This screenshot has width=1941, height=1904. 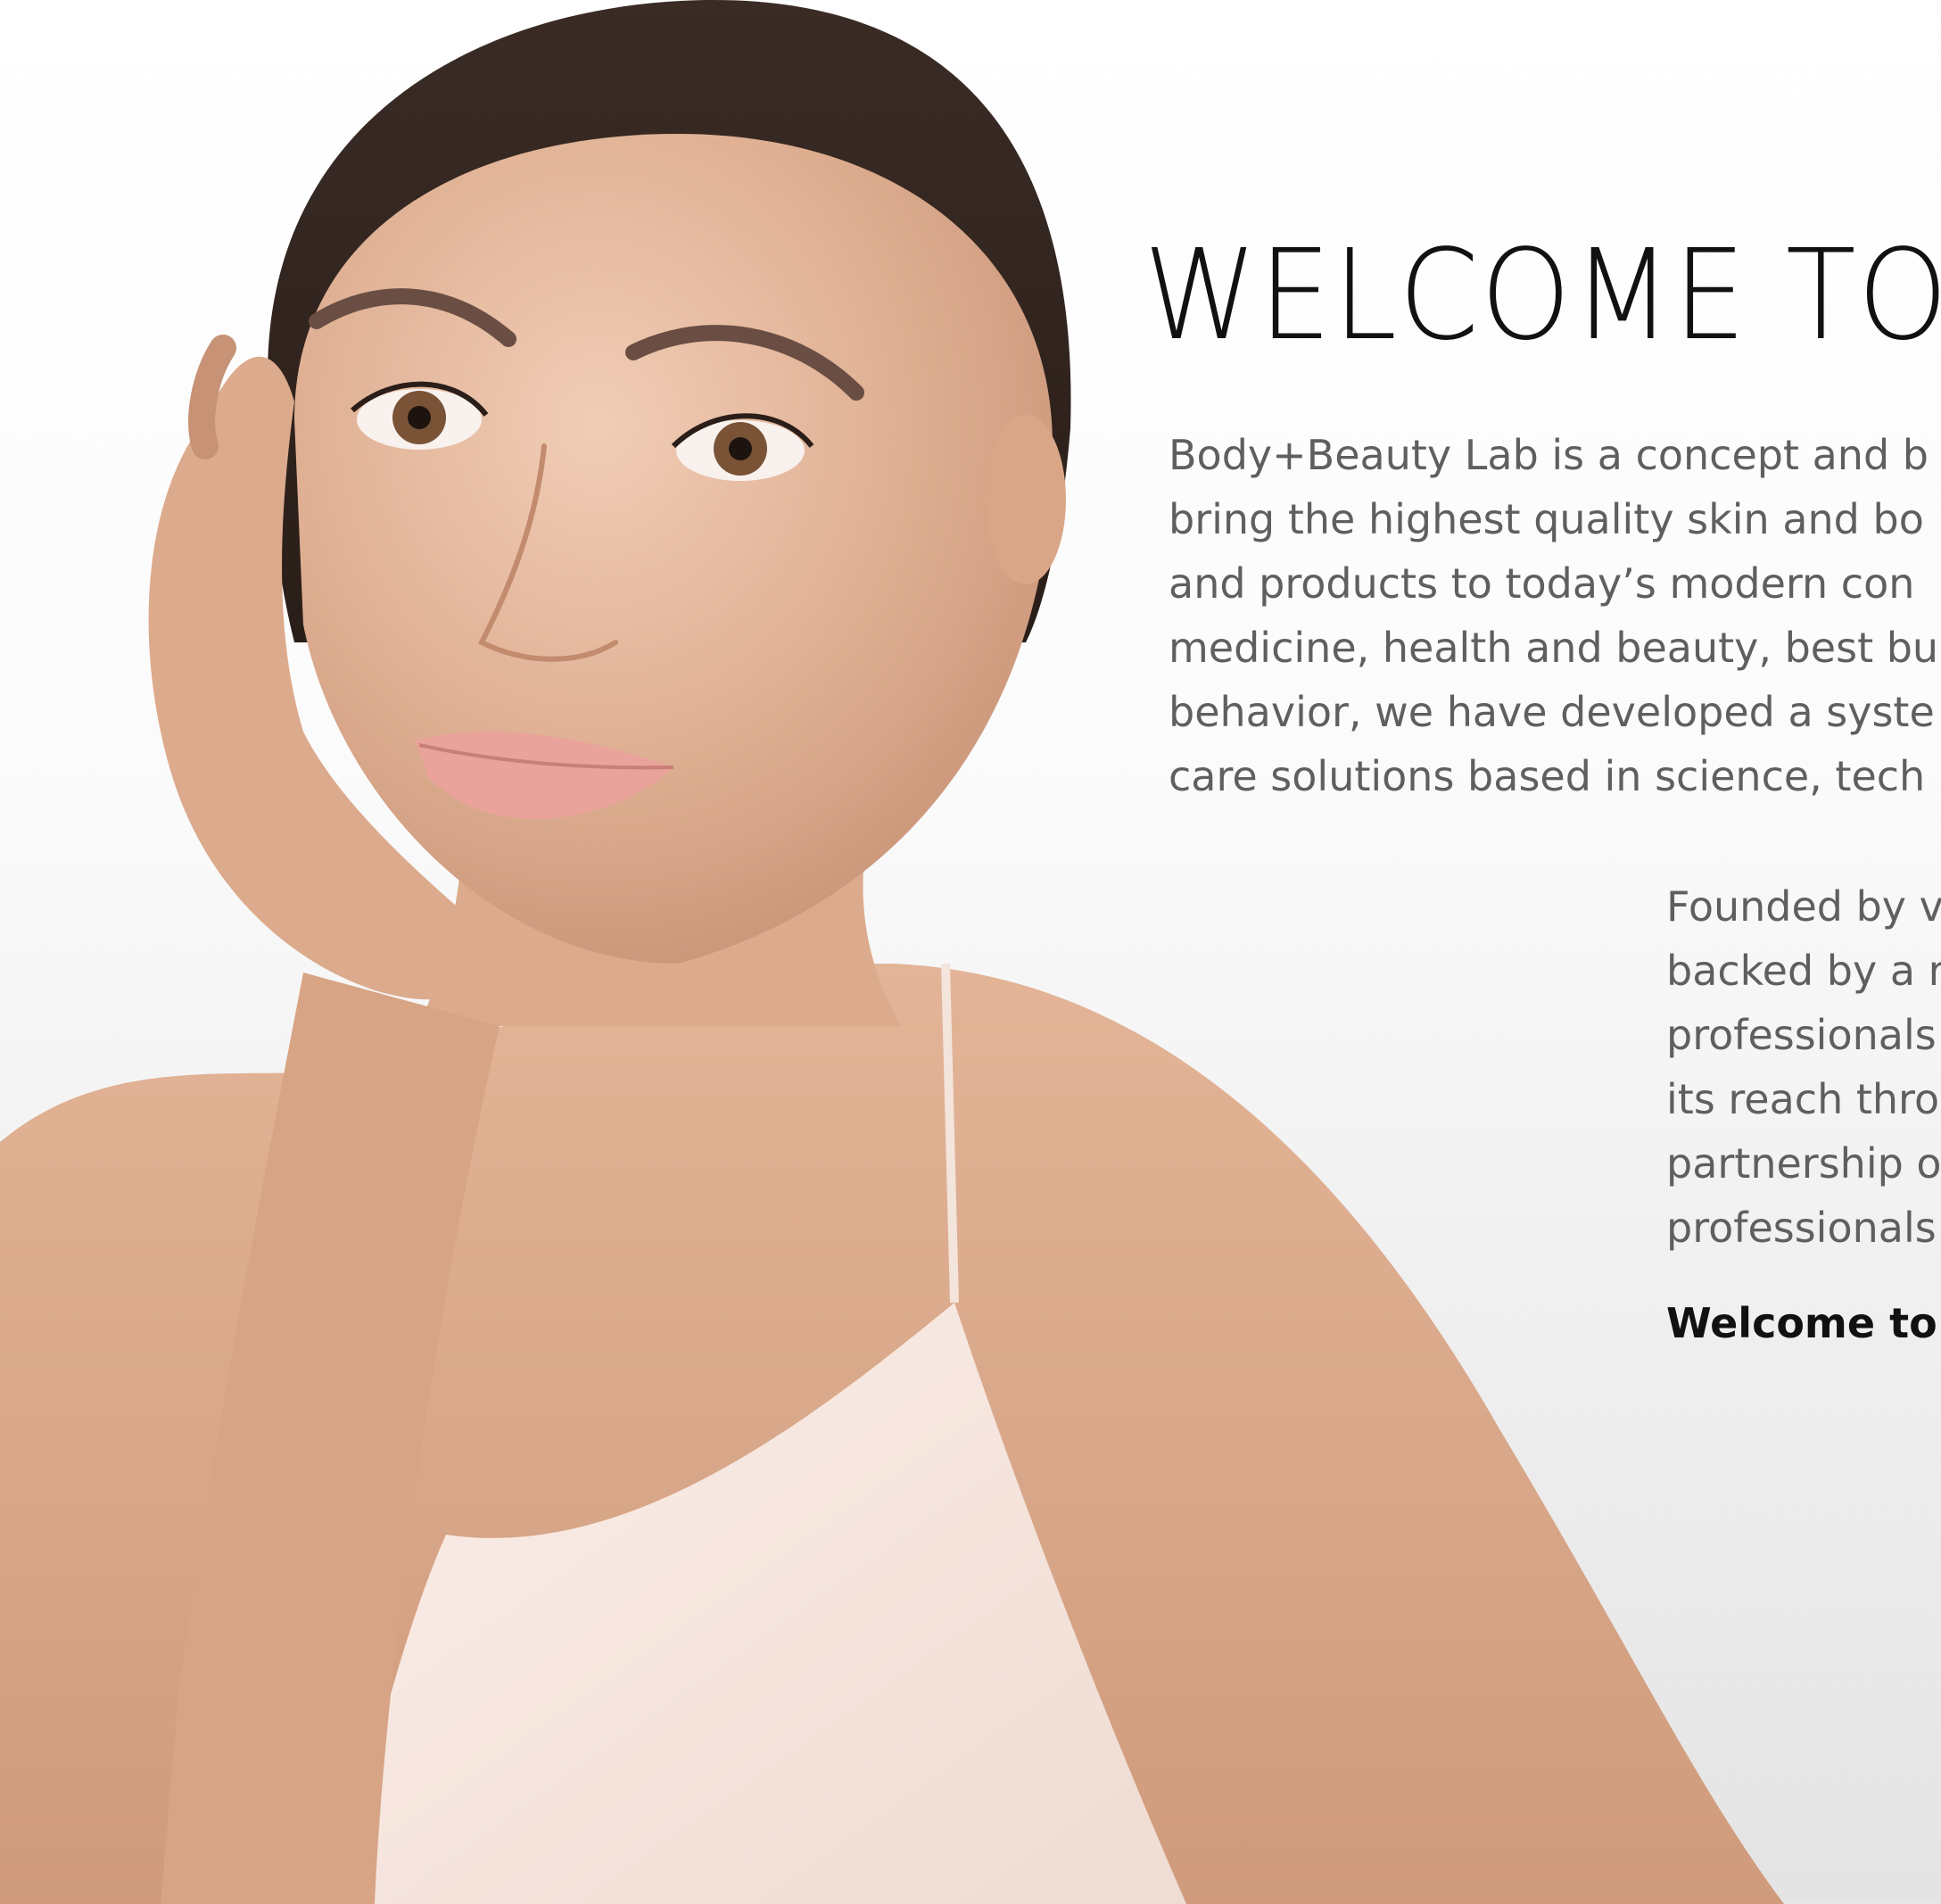 What do you see at coordinates (1554, 648) in the screenshot?
I see `intro-line: medicine, health and beauty, best bu` at bounding box center [1554, 648].